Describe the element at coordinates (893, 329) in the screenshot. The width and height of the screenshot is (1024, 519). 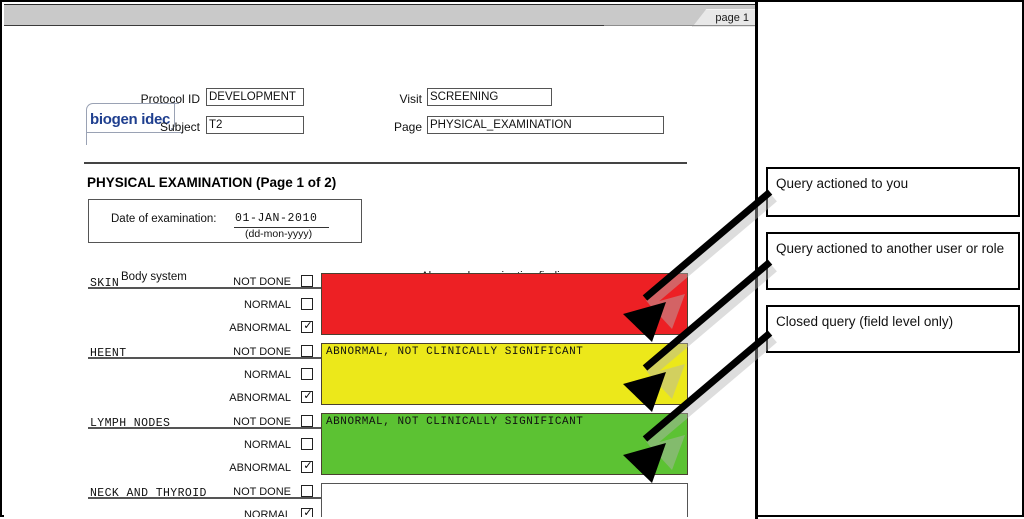
I see `legend-item-closed-query: Closed query (field level only)` at that location.